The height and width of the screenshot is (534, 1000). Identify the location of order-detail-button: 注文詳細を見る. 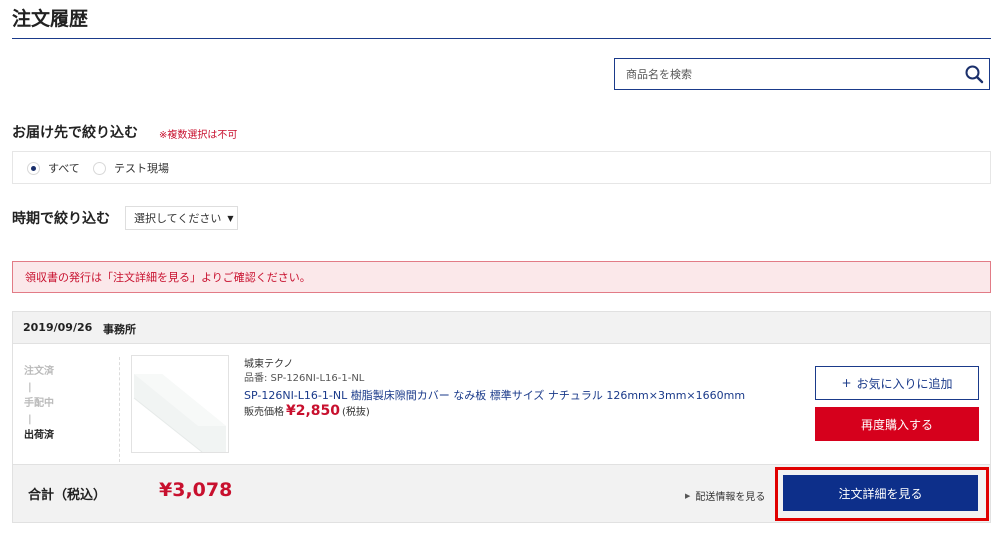
(880, 493).